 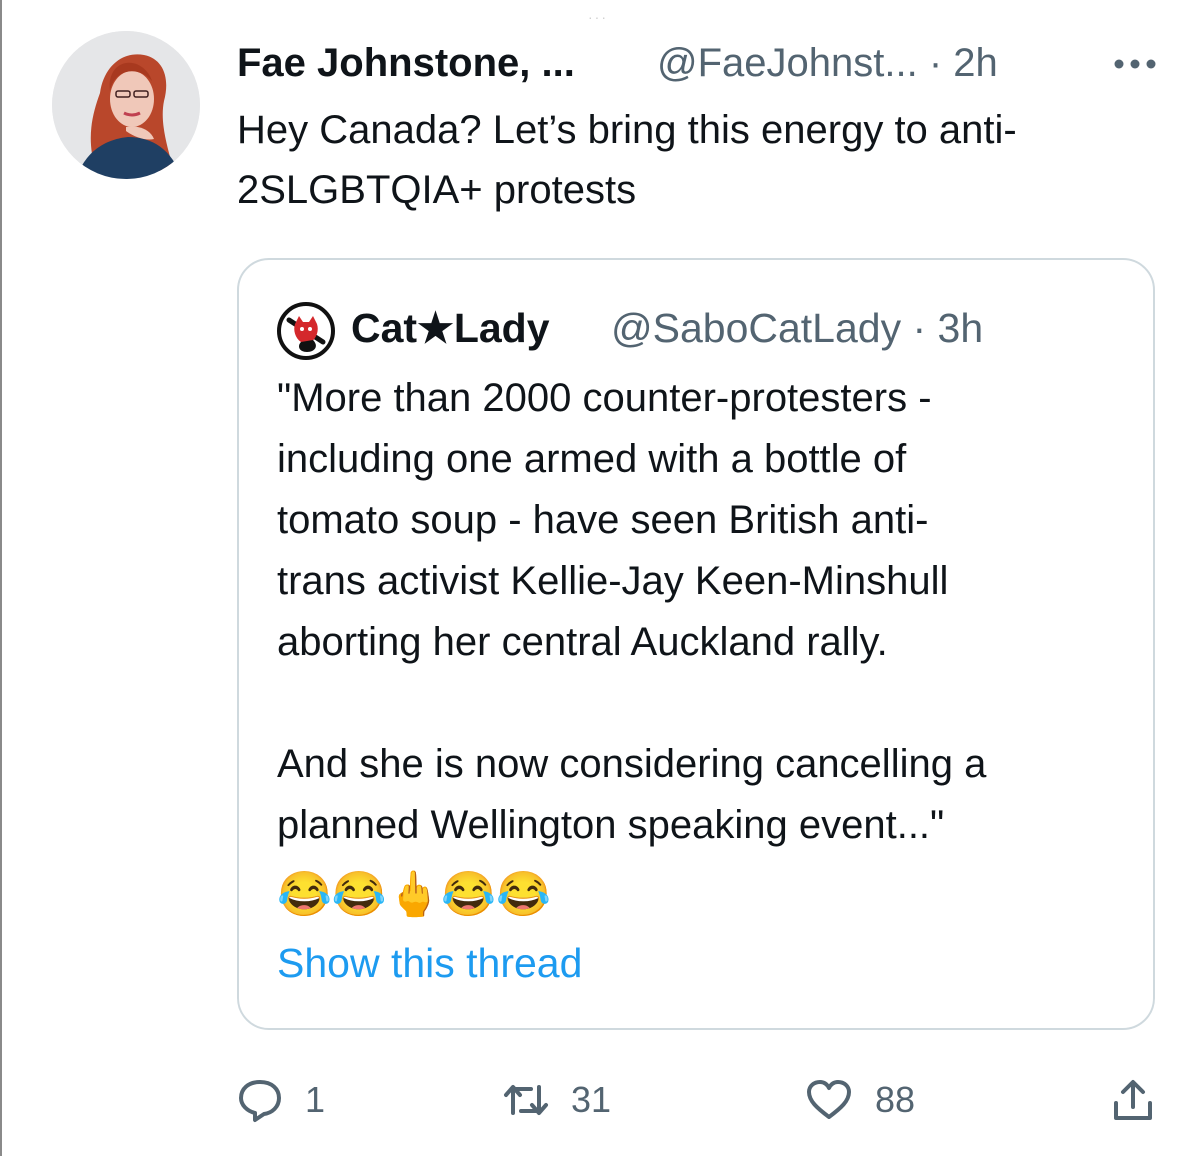 I want to click on reply-count: 1, so click(x=315, y=1099).